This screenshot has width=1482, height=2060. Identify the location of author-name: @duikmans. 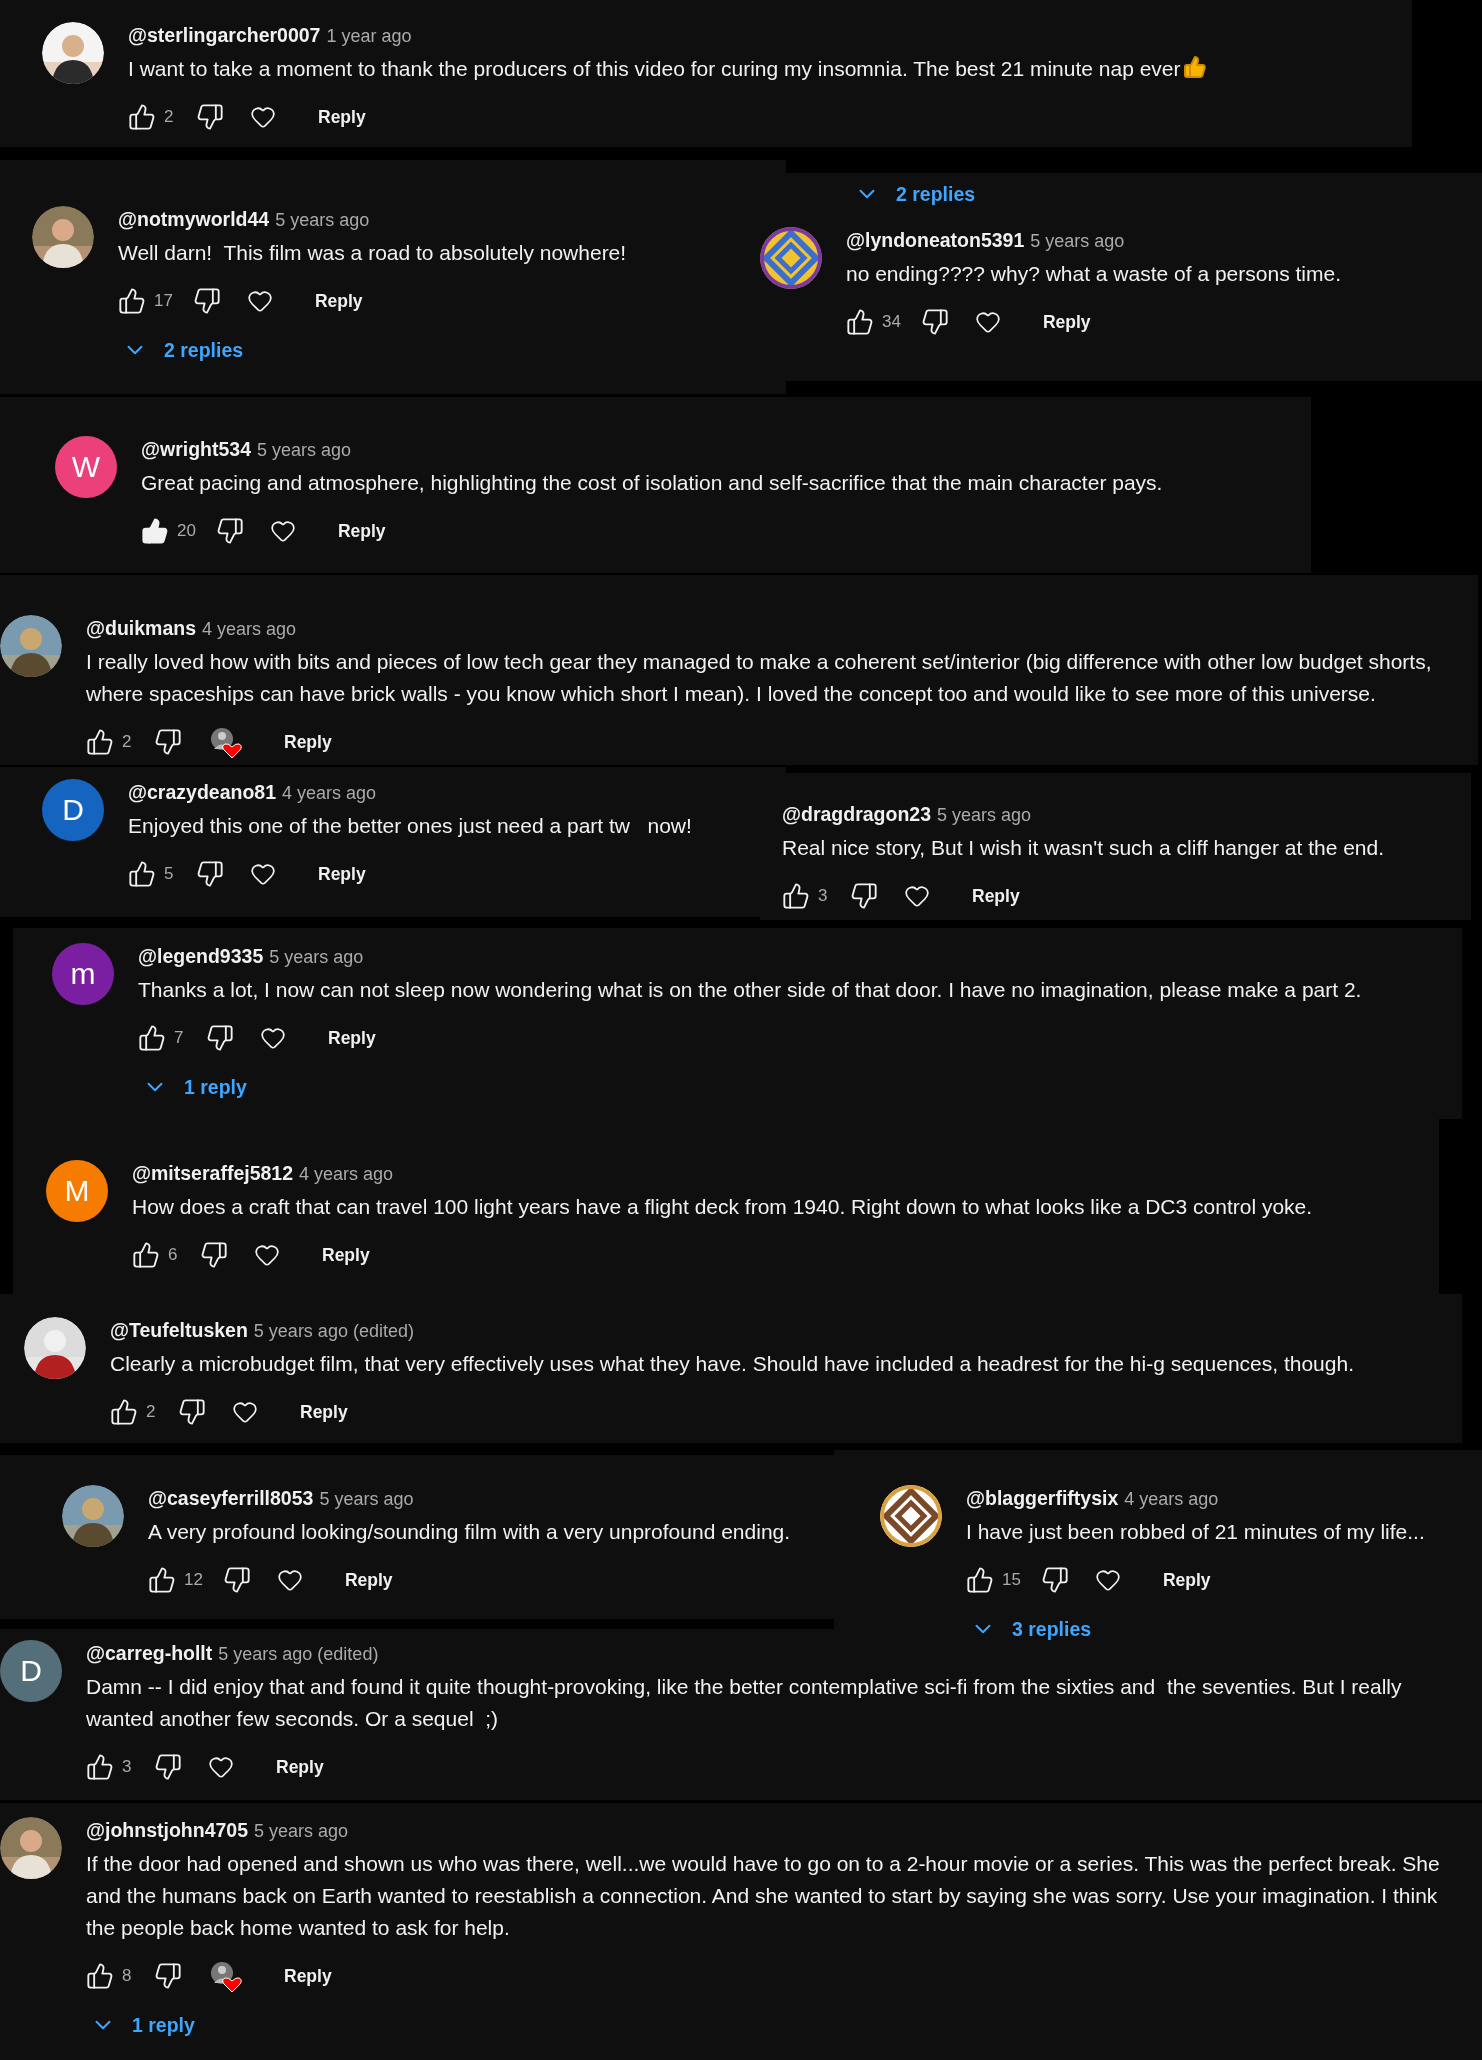
(141, 628).